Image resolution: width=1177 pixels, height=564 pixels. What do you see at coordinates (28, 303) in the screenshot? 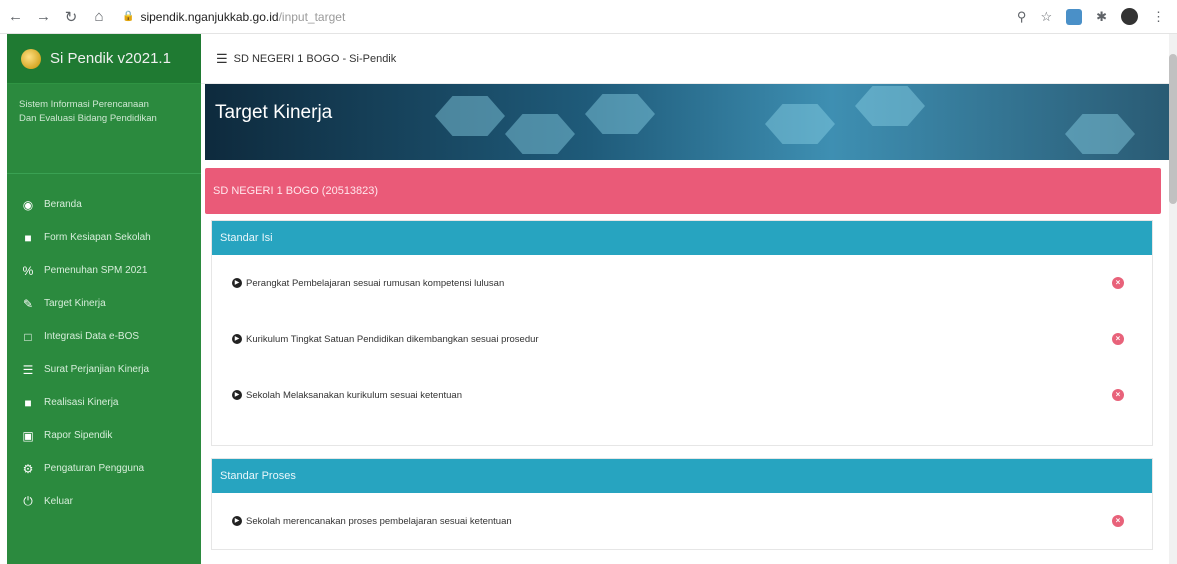
I see `edit-icon: ✎` at bounding box center [28, 303].